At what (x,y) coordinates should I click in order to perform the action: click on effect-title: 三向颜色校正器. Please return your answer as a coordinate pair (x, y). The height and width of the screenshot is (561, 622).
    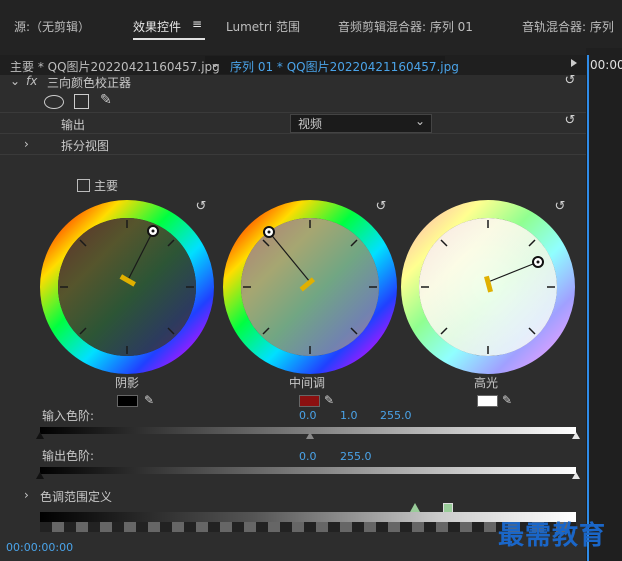
    Looking at the image, I should click on (89, 83).